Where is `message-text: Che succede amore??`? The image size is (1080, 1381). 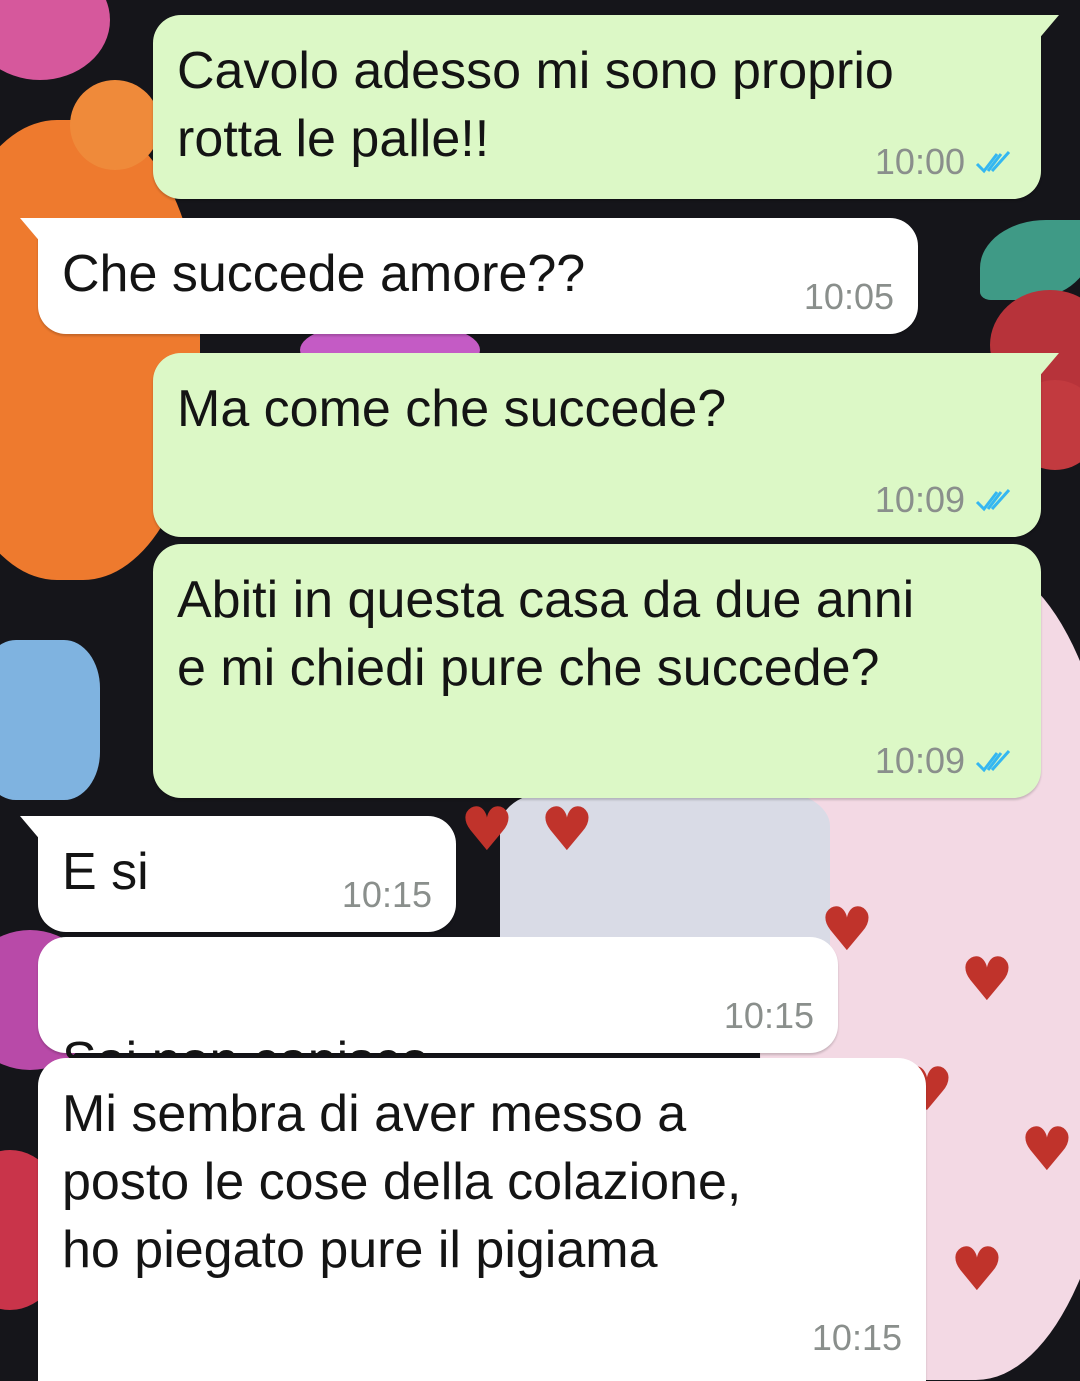 message-text: Che succede amore?? is located at coordinates (324, 274).